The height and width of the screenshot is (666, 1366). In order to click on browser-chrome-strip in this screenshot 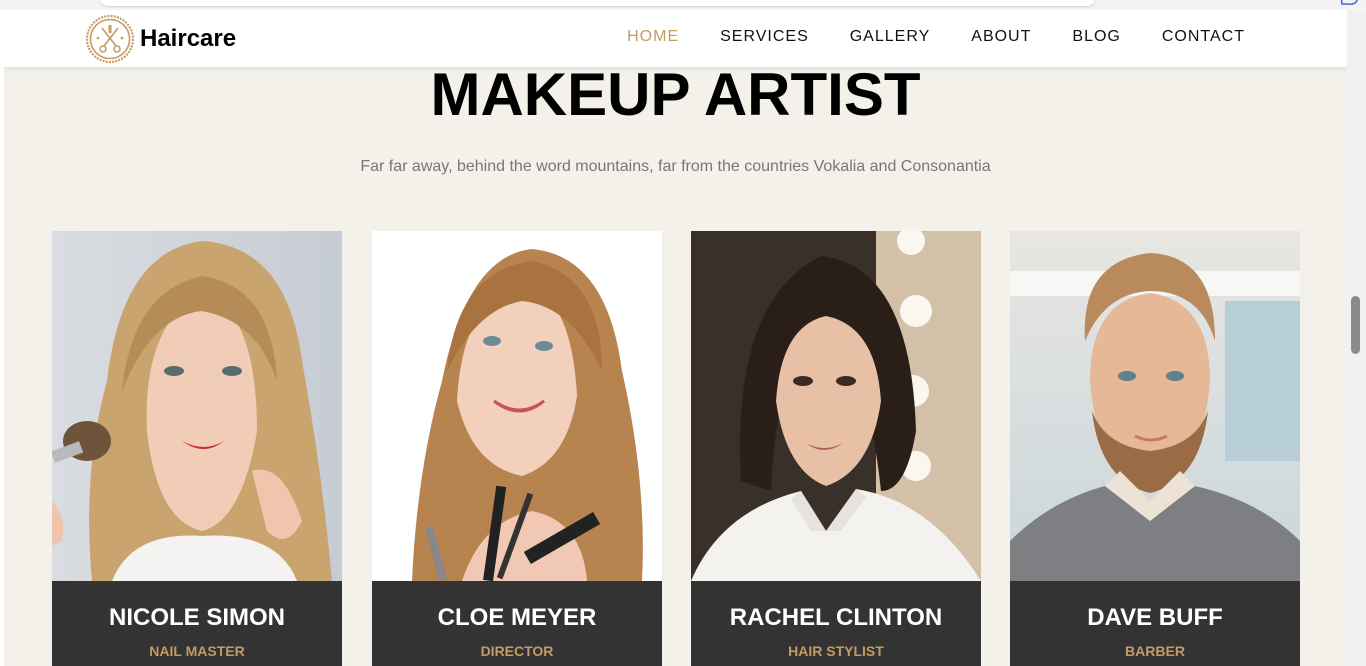, I will do `click(683, 5)`.